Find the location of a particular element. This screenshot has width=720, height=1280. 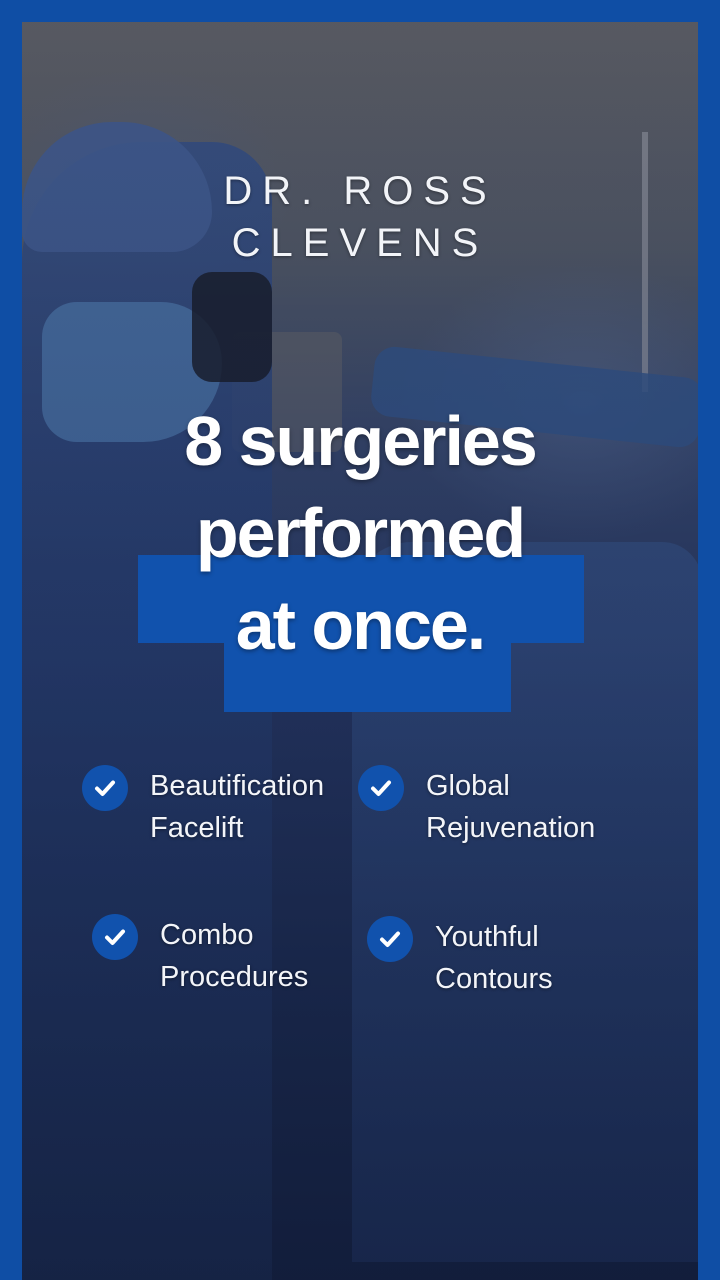

checklist-item-label-line-2: Contours is located at coordinates (494, 979).